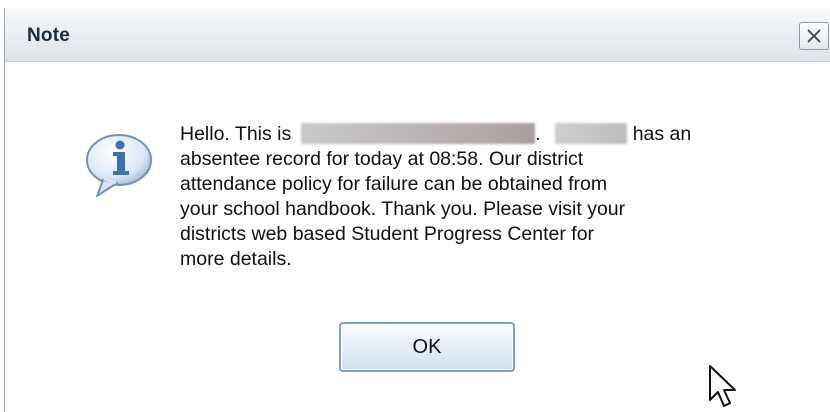 The image size is (830, 412). Describe the element at coordinates (662, 134) in the screenshot. I see `message-text: has an` at that location.